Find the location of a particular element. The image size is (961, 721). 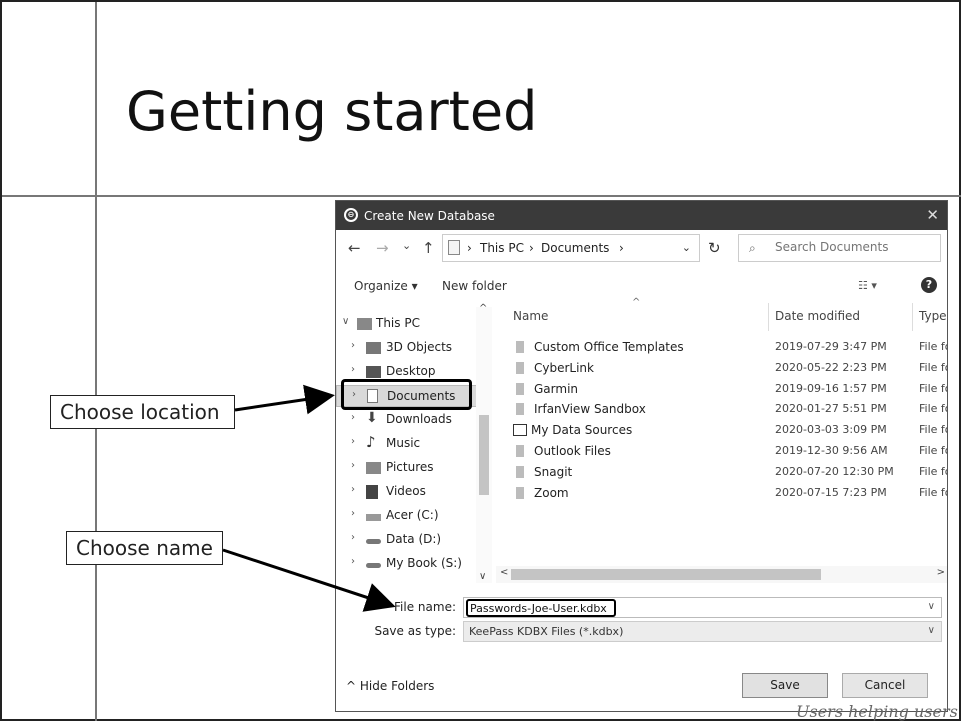

tree-scrollbar: ^ ∨ is located at coordinates (484, 443).